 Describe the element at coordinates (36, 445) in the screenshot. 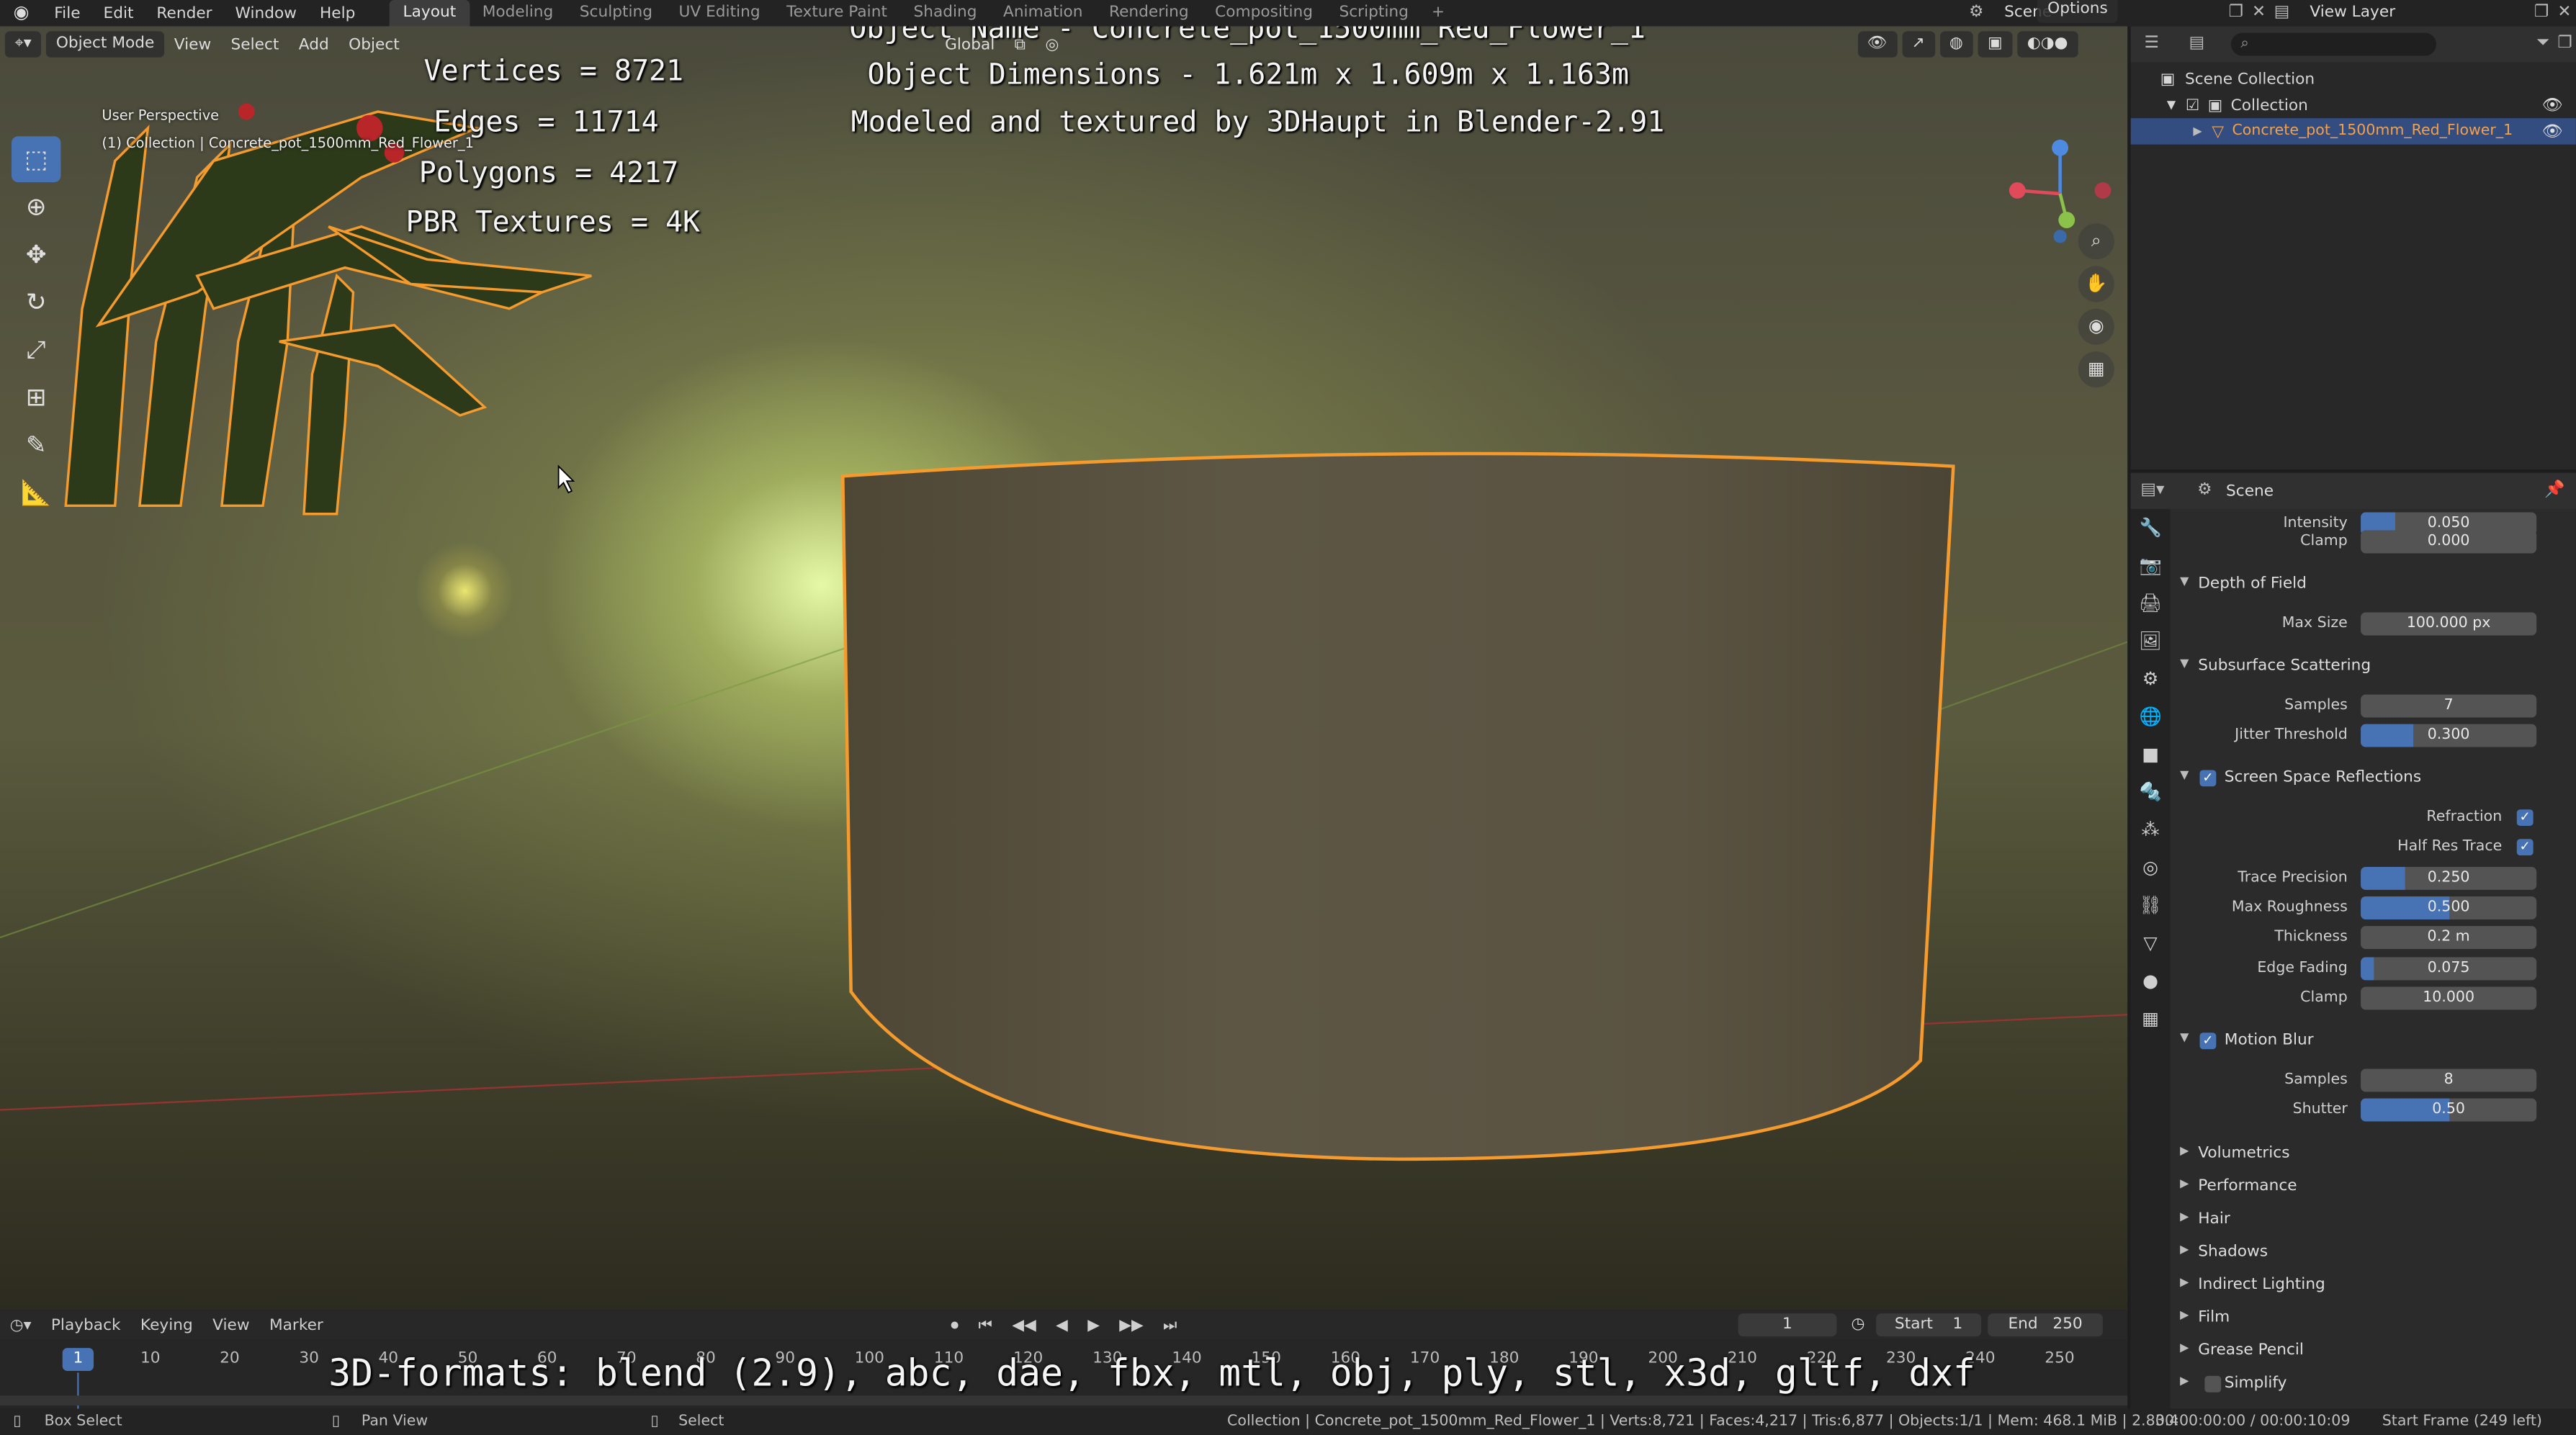

I see `annotate-tool-icon: ✎` at that location.